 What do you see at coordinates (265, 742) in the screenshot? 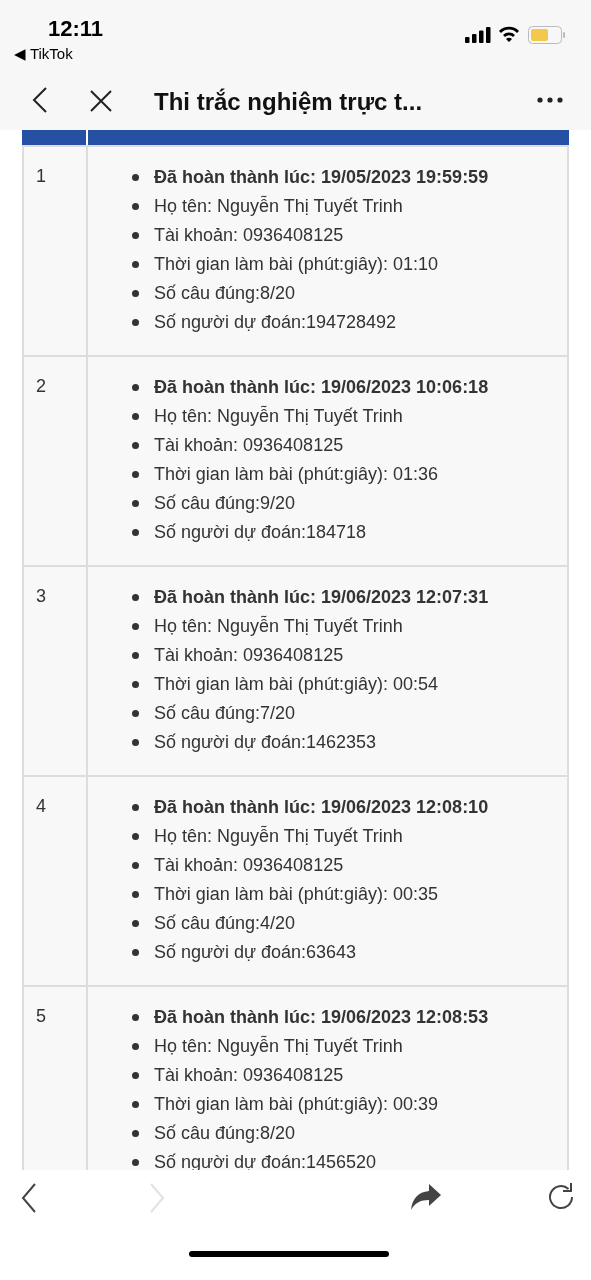
I see `result-detail: Số người dự đoán:1462353` at bounding box center [265, 742].